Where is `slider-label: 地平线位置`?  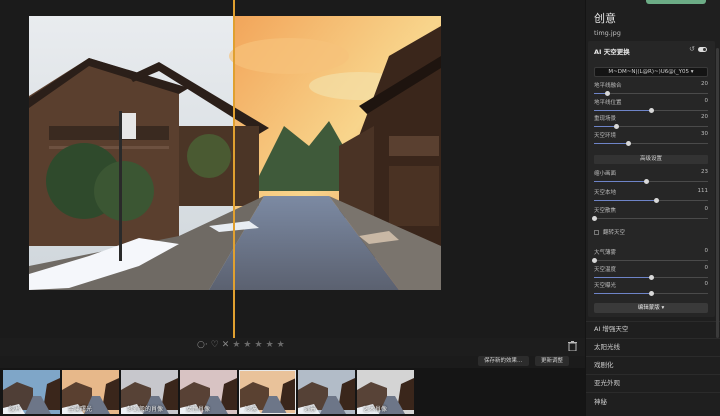 slider-label: 地平线位置 is located at coordinates (608, 102).